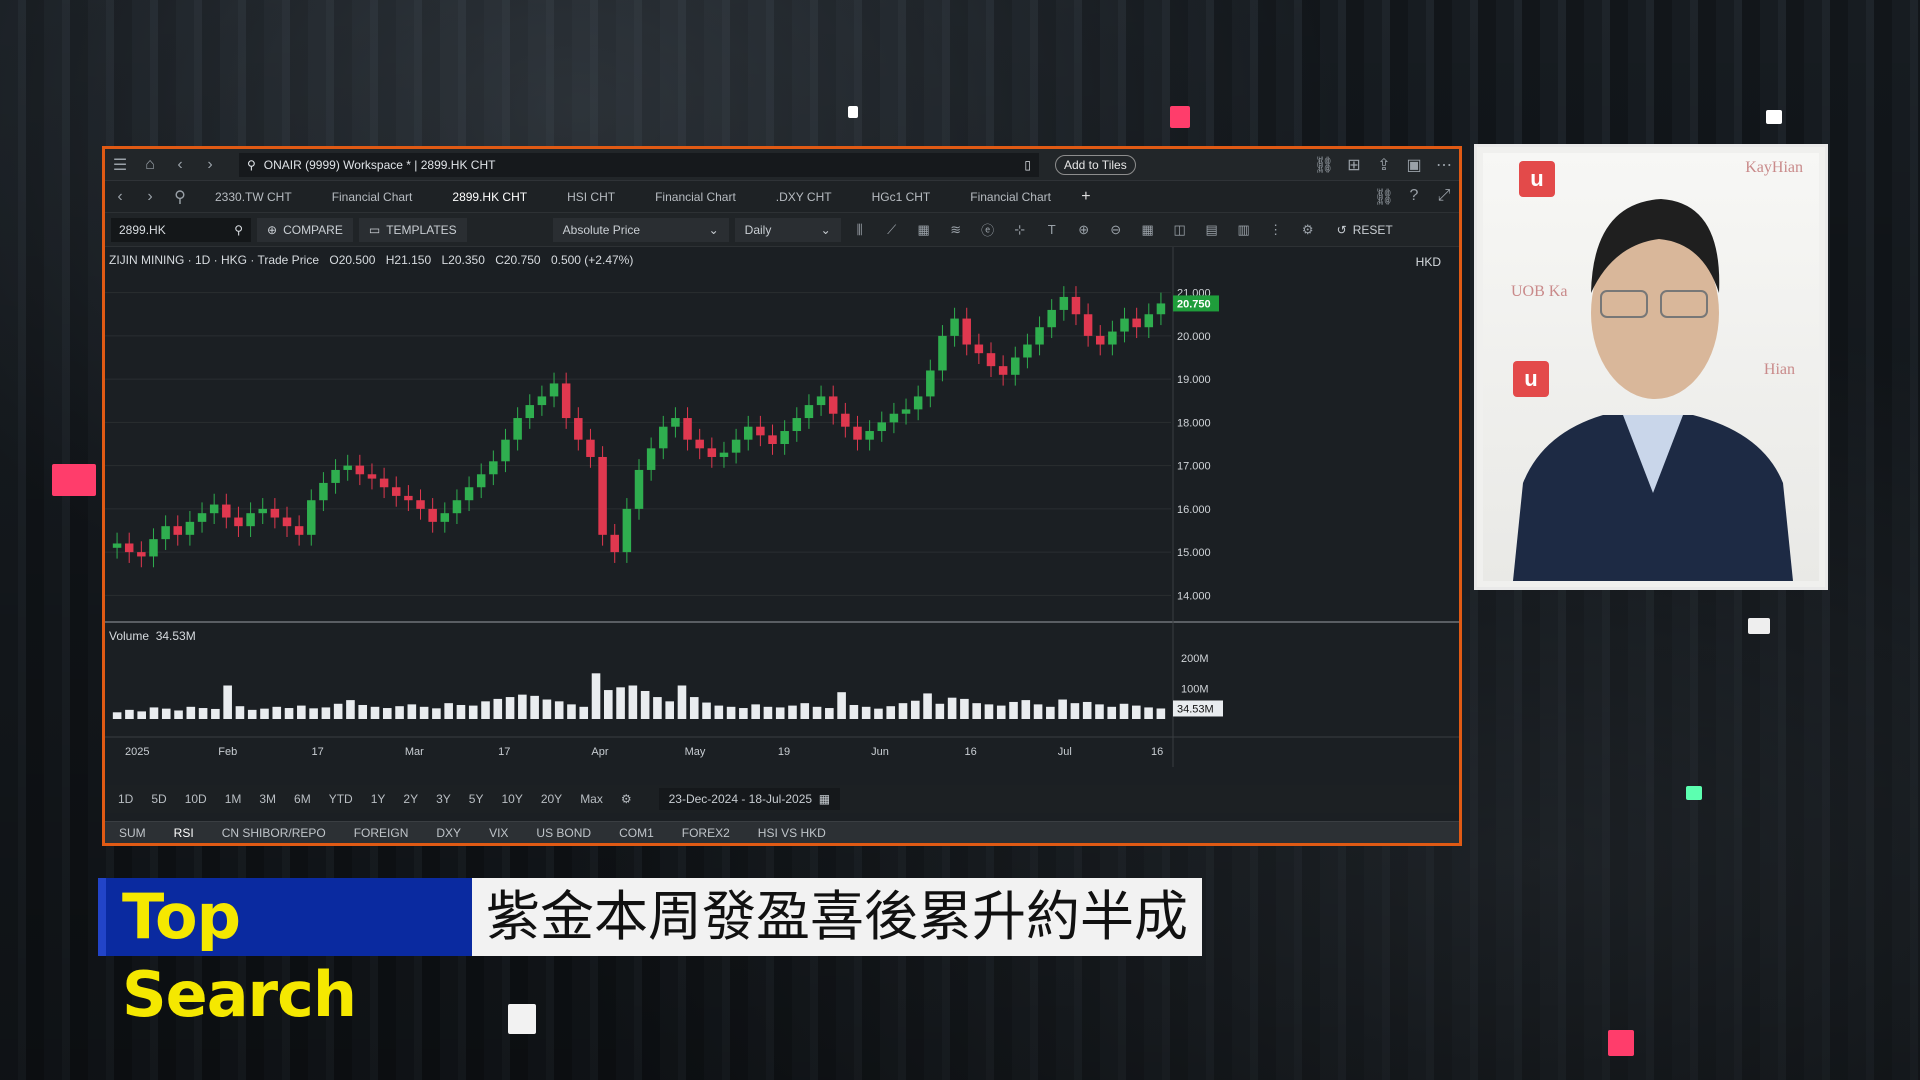  I want to click on range-10d: 10D, so click(196, 799).